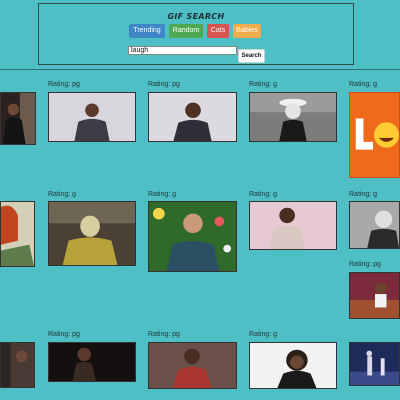 The height and width of the screenshot is (400, 400). Describe the element at coordinates (186, 31) in the screenshot. I see `topic-button-random: Random` at that location.